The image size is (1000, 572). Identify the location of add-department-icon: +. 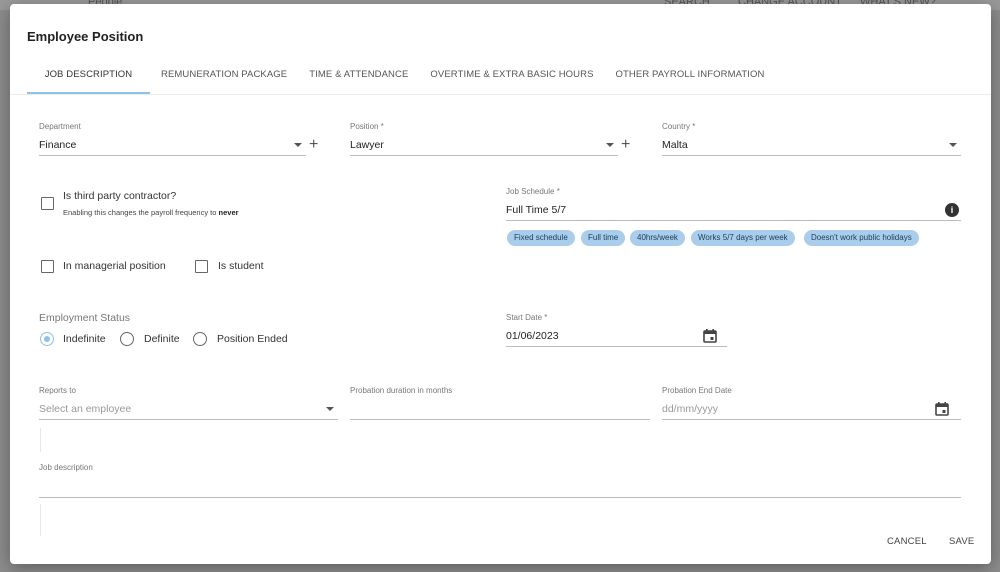
(313, 145).